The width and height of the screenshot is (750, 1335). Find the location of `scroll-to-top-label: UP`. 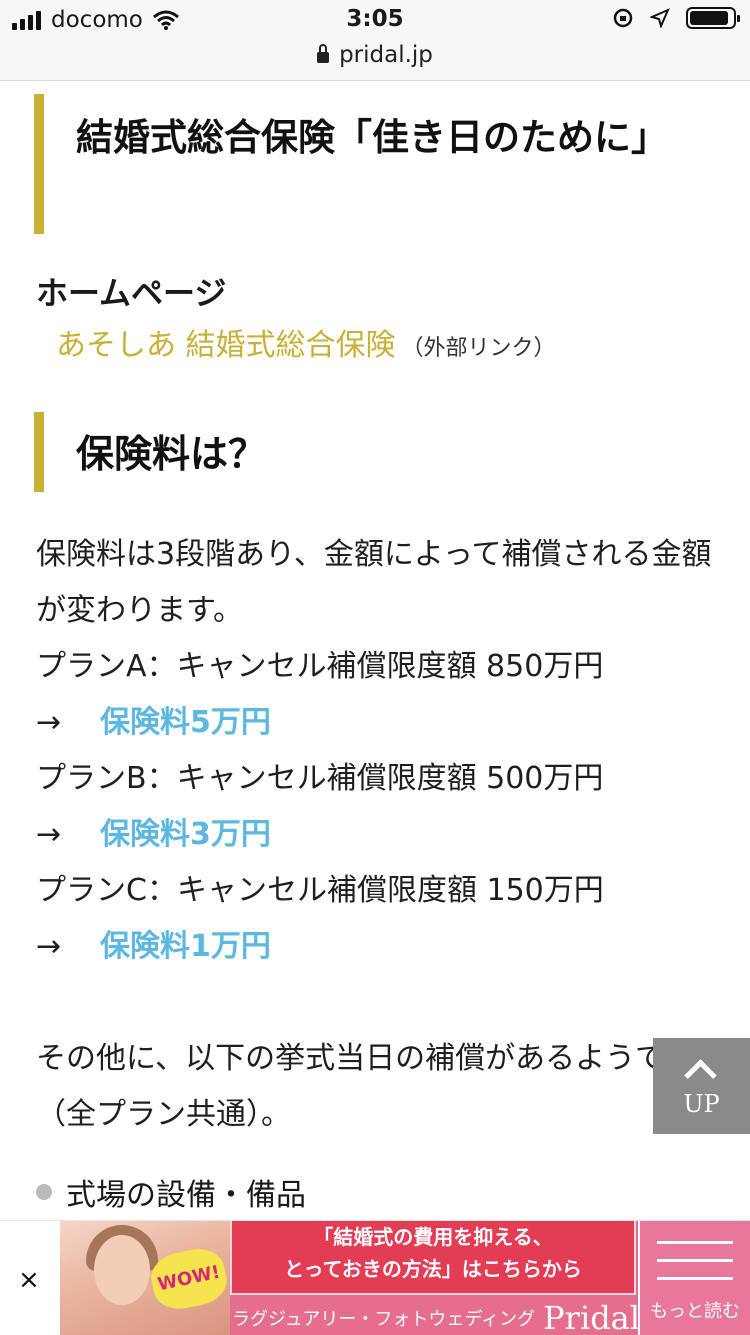

scroll-to-top-label: UP is located at coordinates (701, 1104).